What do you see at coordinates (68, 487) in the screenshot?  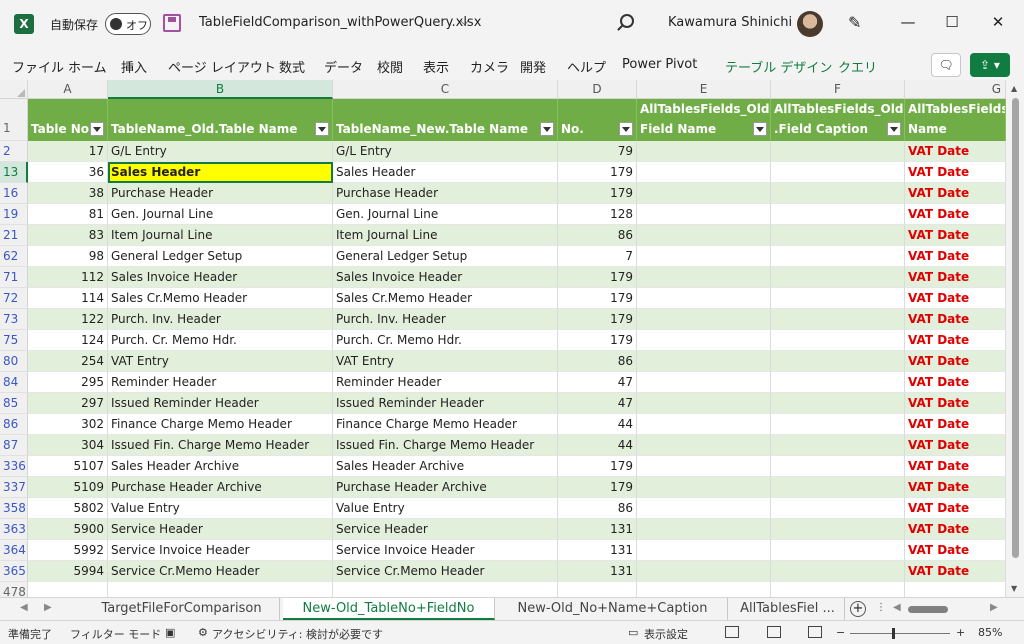 I see `cell: 5109` at bounding box center [68, 487].